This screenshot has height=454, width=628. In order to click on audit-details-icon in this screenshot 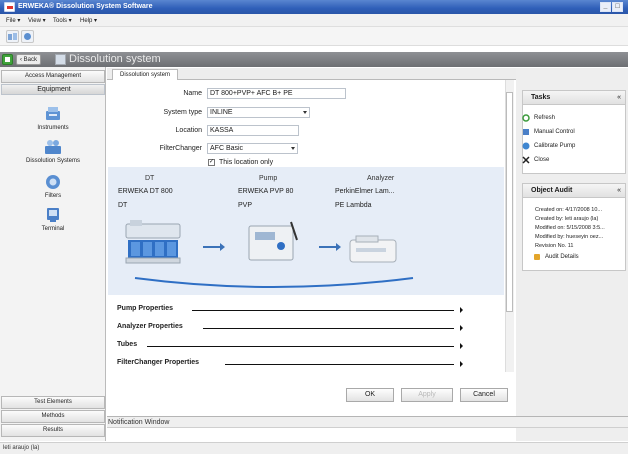, I will do `click(537, 257)`.